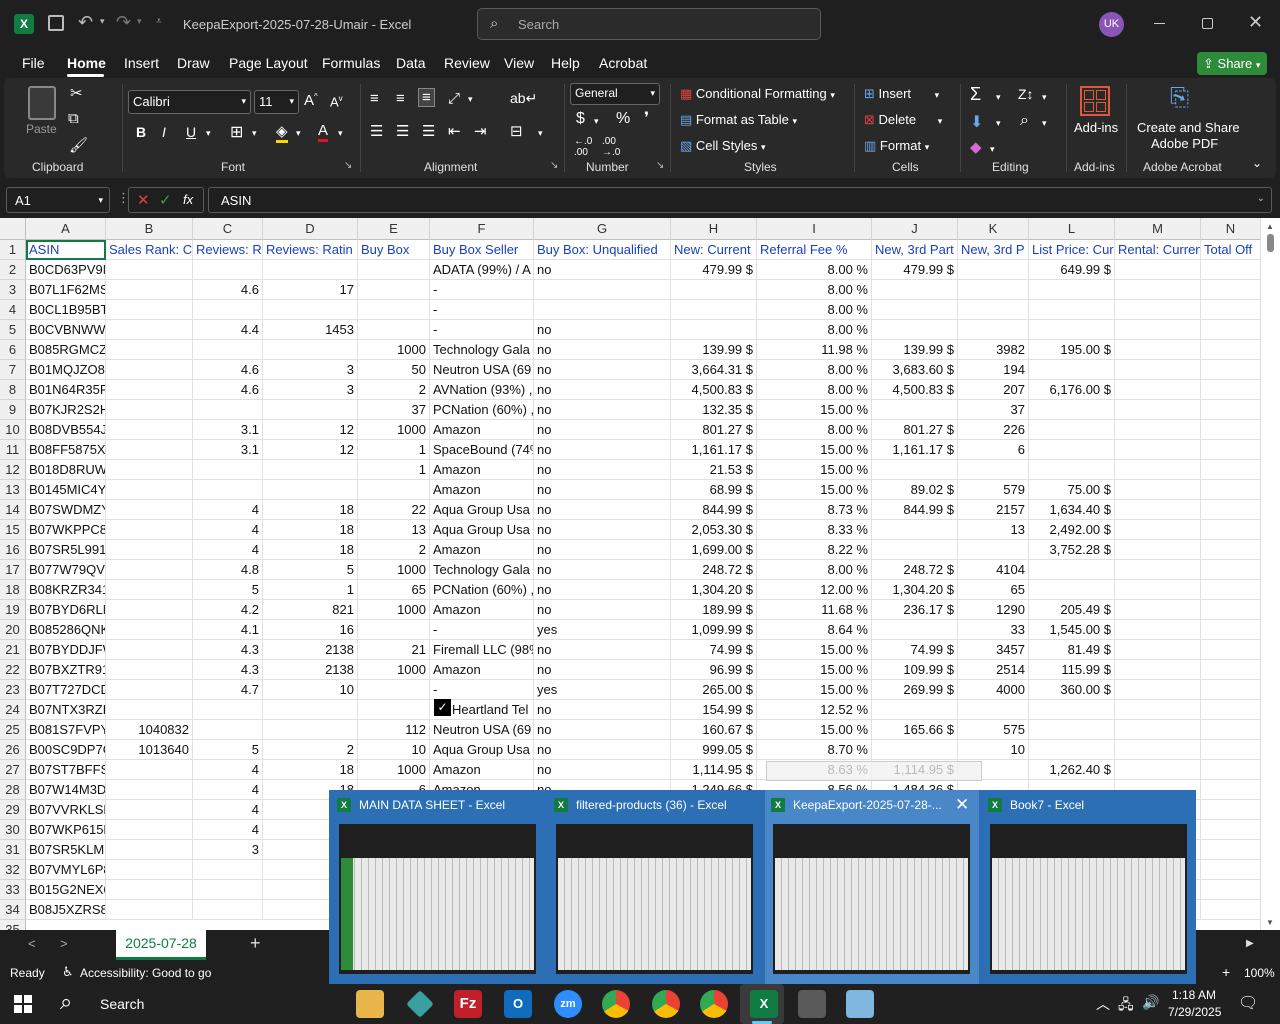 The image size is (1280, 1024). I want to click on clock-date: 7/29/2025, so click(1194, 1012).